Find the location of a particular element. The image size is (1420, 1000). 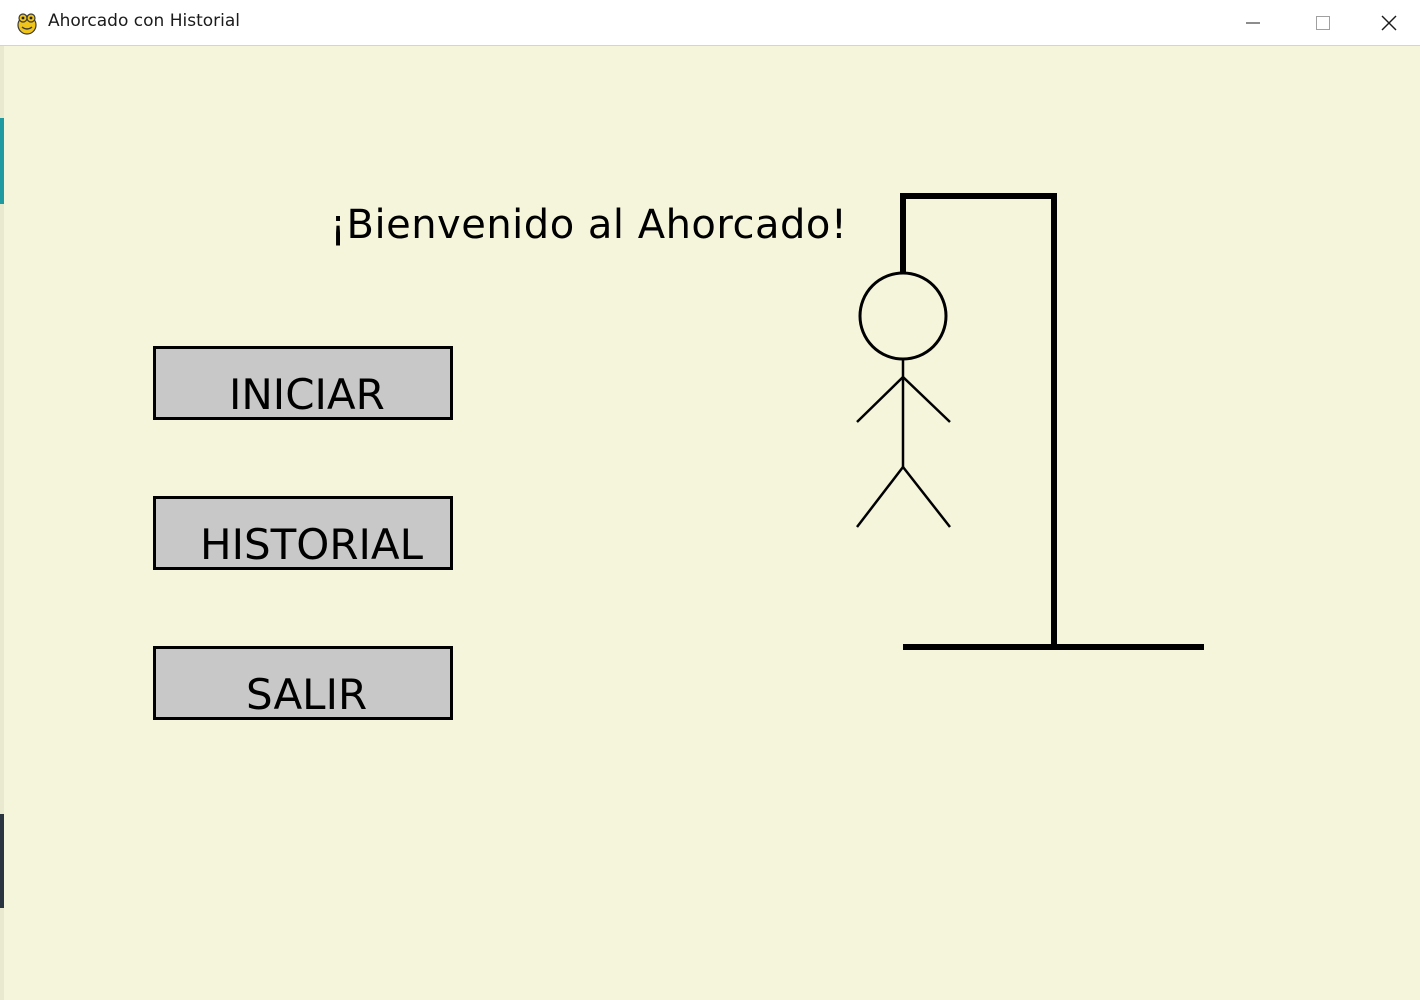

exit-button-label: SALIR is located at coordinates (307, 694).